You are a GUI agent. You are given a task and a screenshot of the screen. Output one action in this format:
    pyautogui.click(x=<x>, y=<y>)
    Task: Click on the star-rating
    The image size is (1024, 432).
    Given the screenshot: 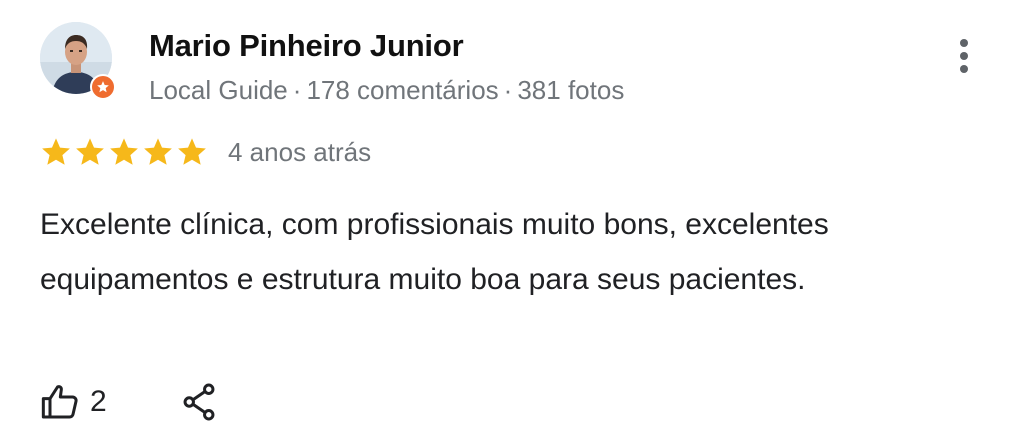 What is the action you would take?
    pyautogui.click(x=124, y=152)
    